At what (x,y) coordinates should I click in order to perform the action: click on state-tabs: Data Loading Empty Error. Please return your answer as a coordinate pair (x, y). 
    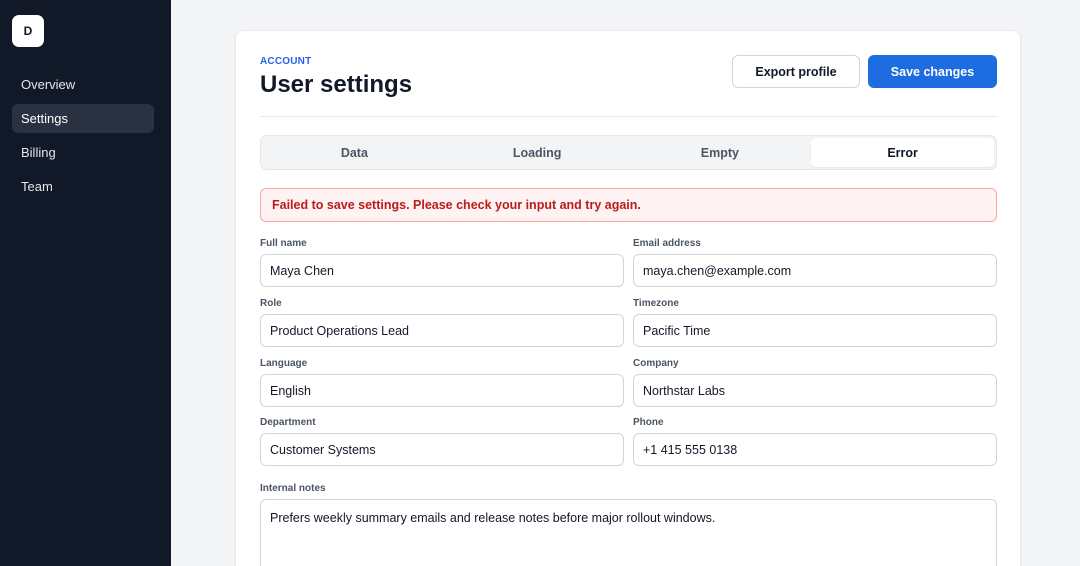
    Looking at the image, I should click on (628, 152).